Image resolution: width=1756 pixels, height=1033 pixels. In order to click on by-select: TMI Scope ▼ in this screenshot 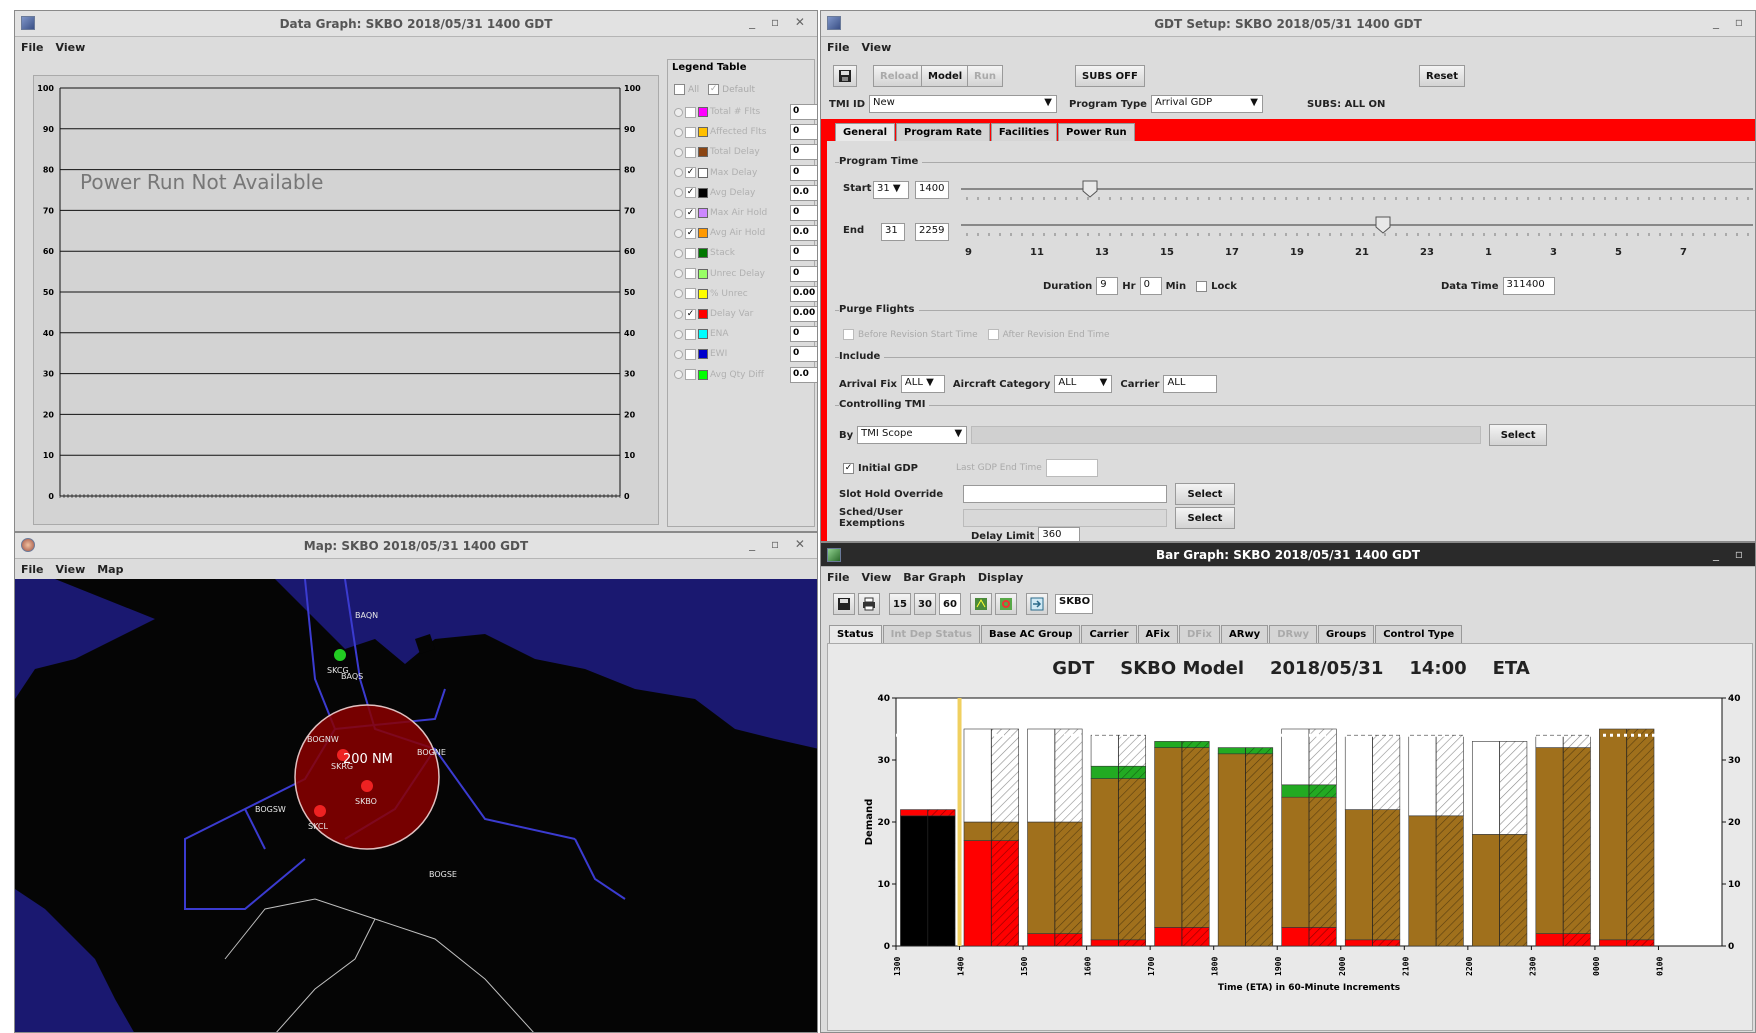, I will do `click(912, 435)`.